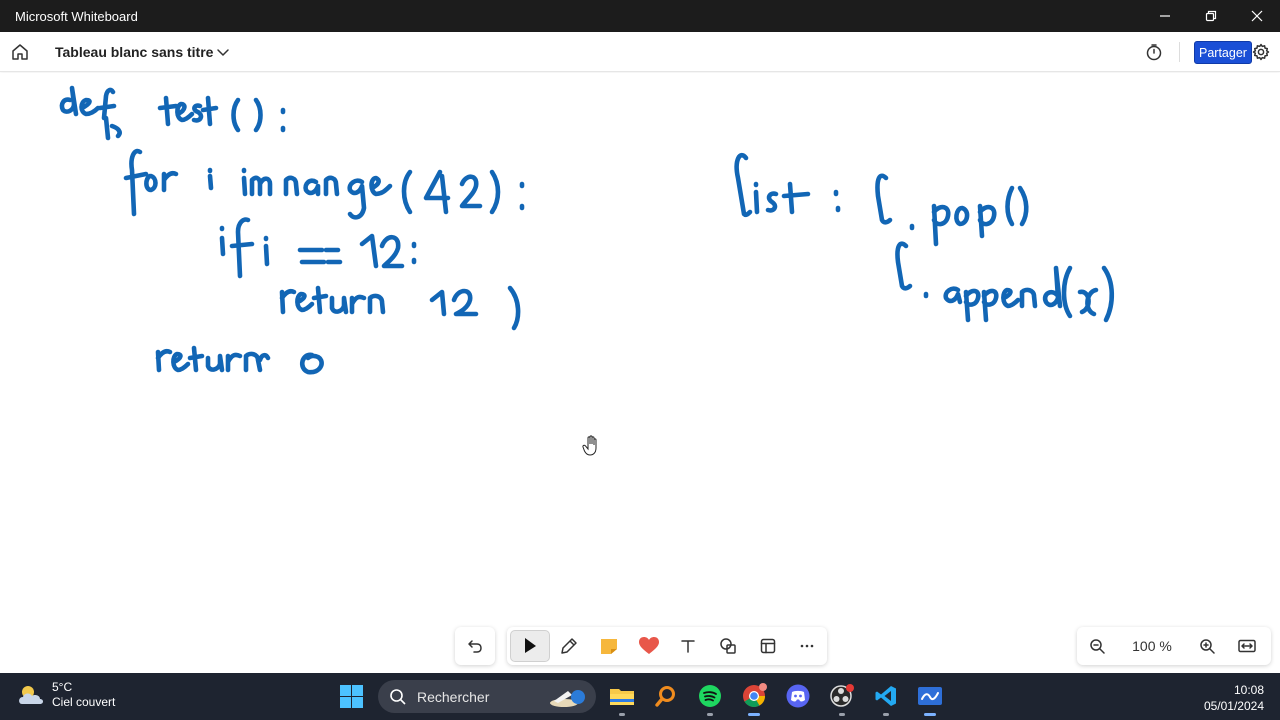 This screenshot has height=720, width=1280. I want to click on spotify-icon, so click(710, 696).